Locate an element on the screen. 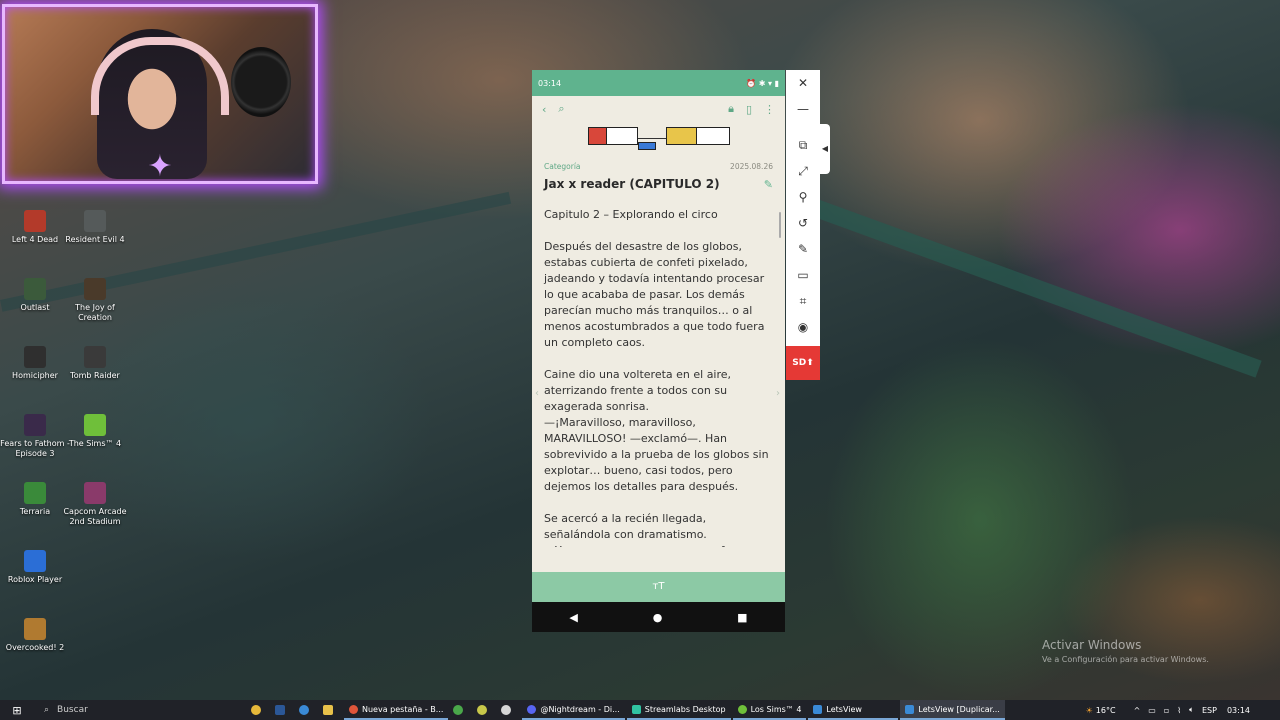 The height and width of the screenshot is (720, 1280). collapse-panel-icon: ◀ is located at coordinates (825, 149).